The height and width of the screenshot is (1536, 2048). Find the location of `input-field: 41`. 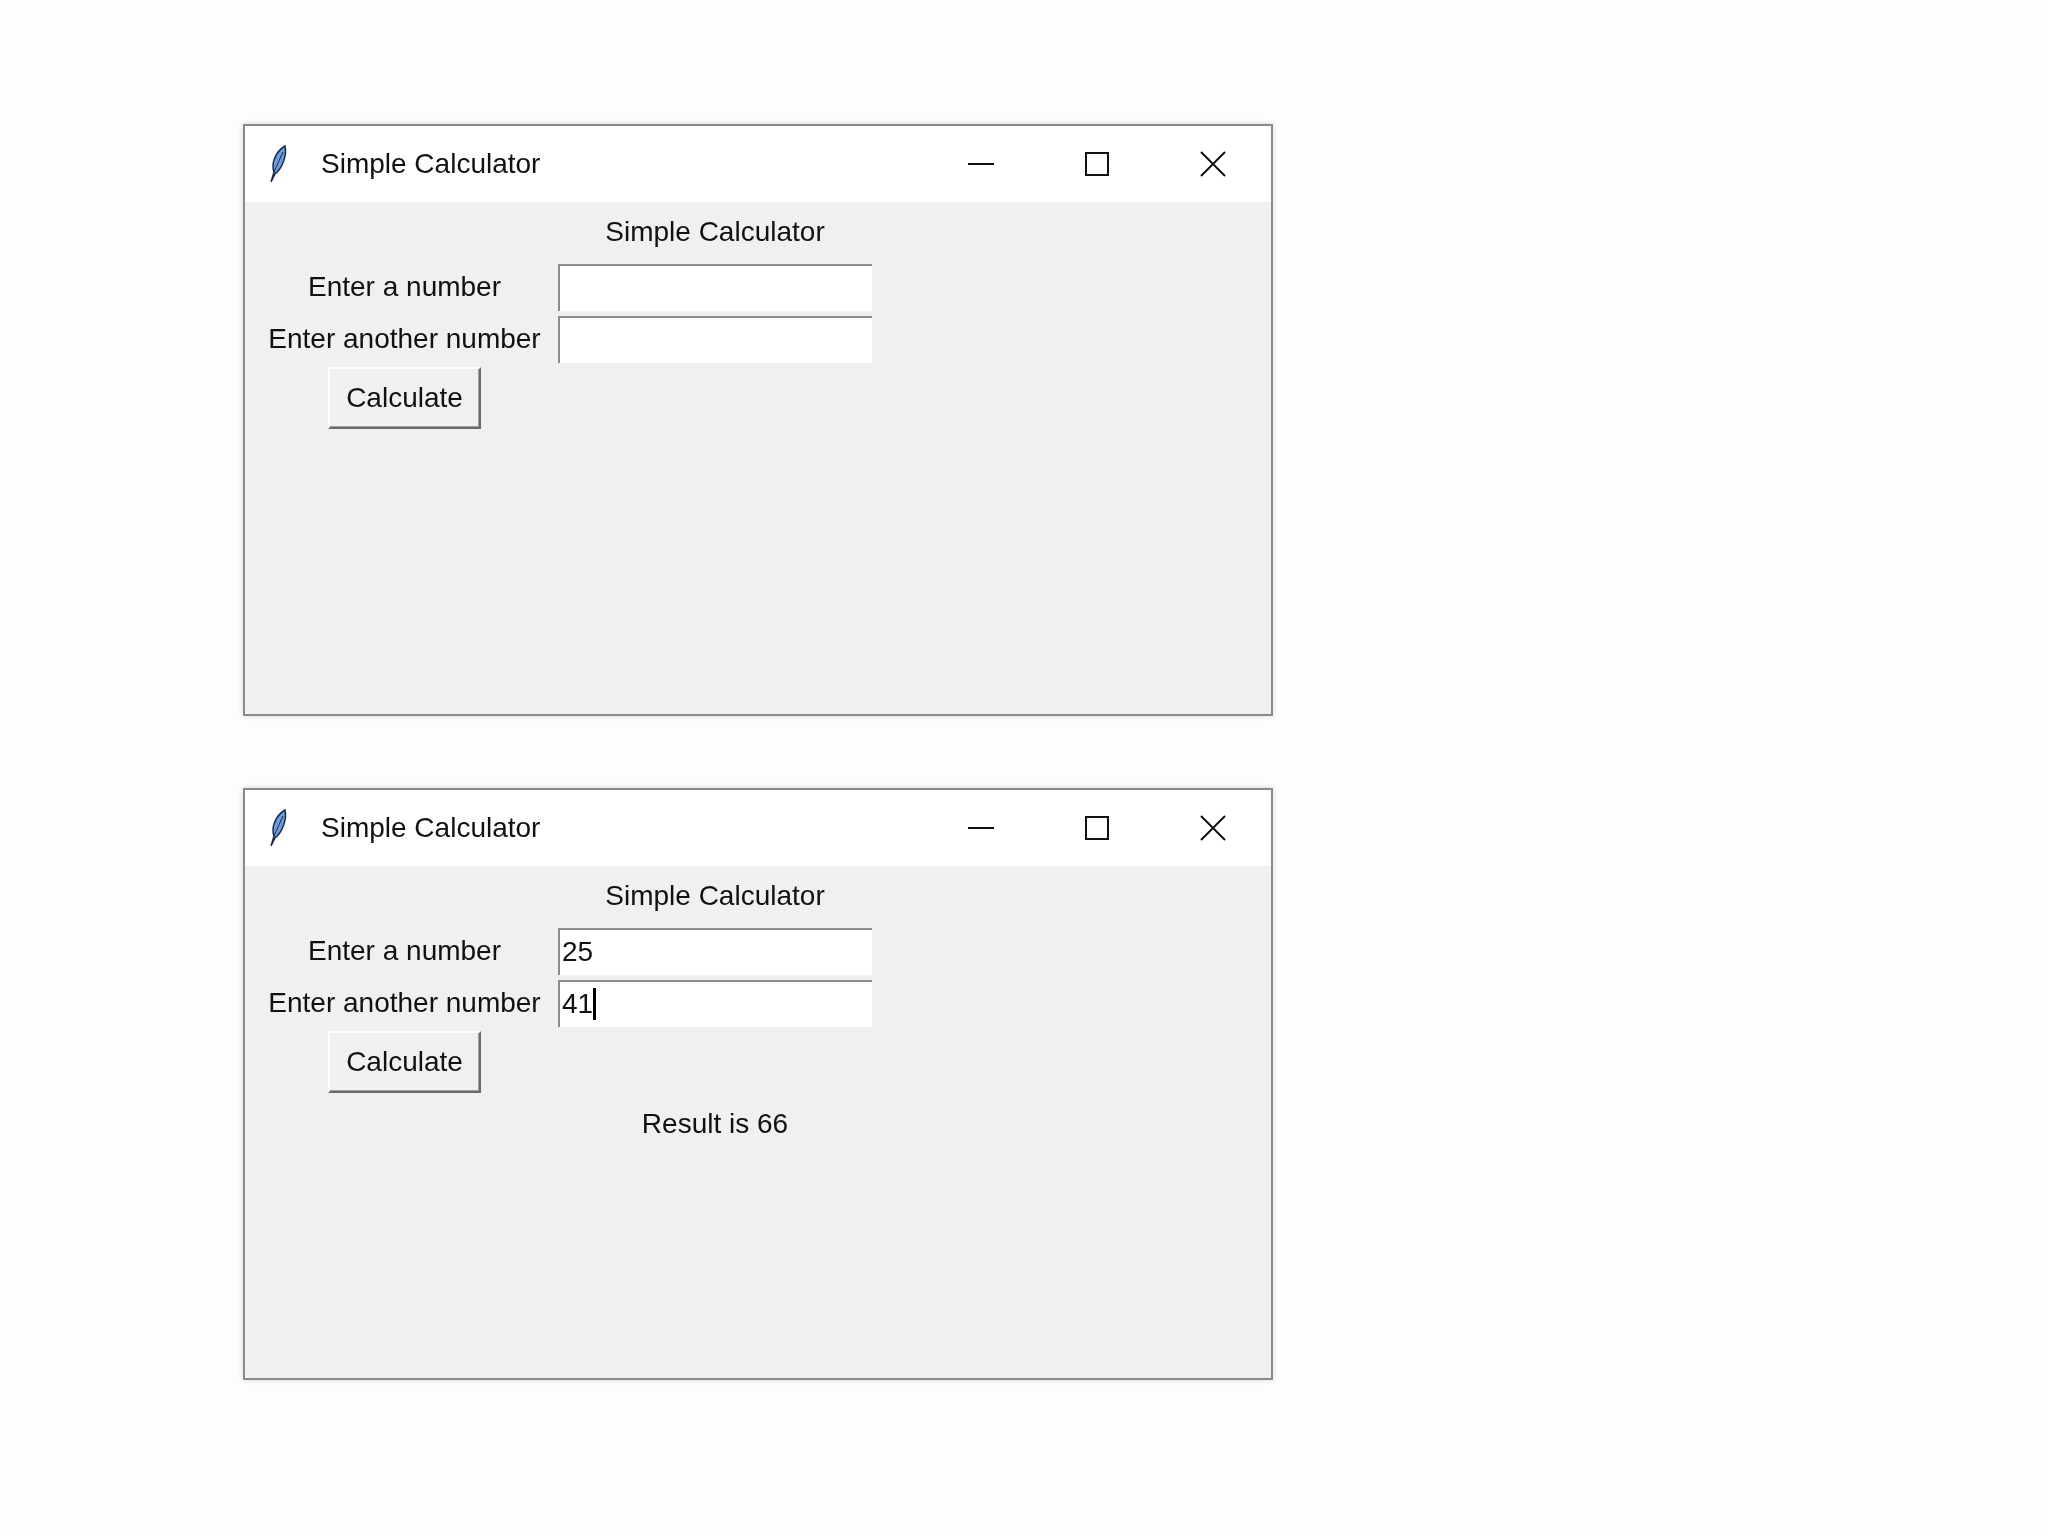

input-field: 41 is located at coordinates (715, 1003).